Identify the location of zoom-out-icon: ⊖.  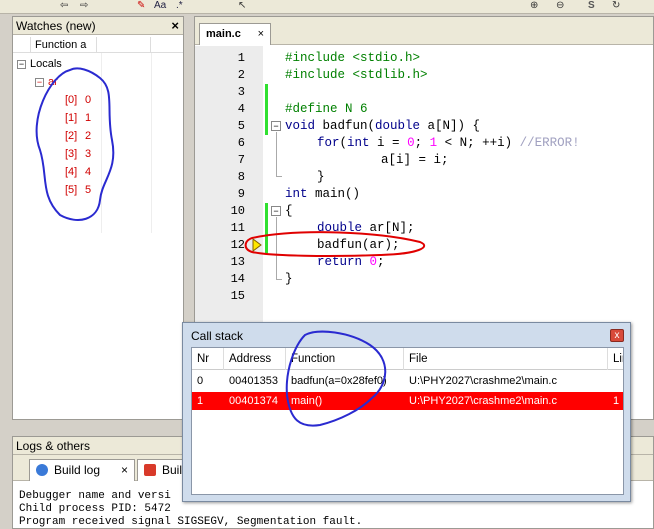
(560, 6).